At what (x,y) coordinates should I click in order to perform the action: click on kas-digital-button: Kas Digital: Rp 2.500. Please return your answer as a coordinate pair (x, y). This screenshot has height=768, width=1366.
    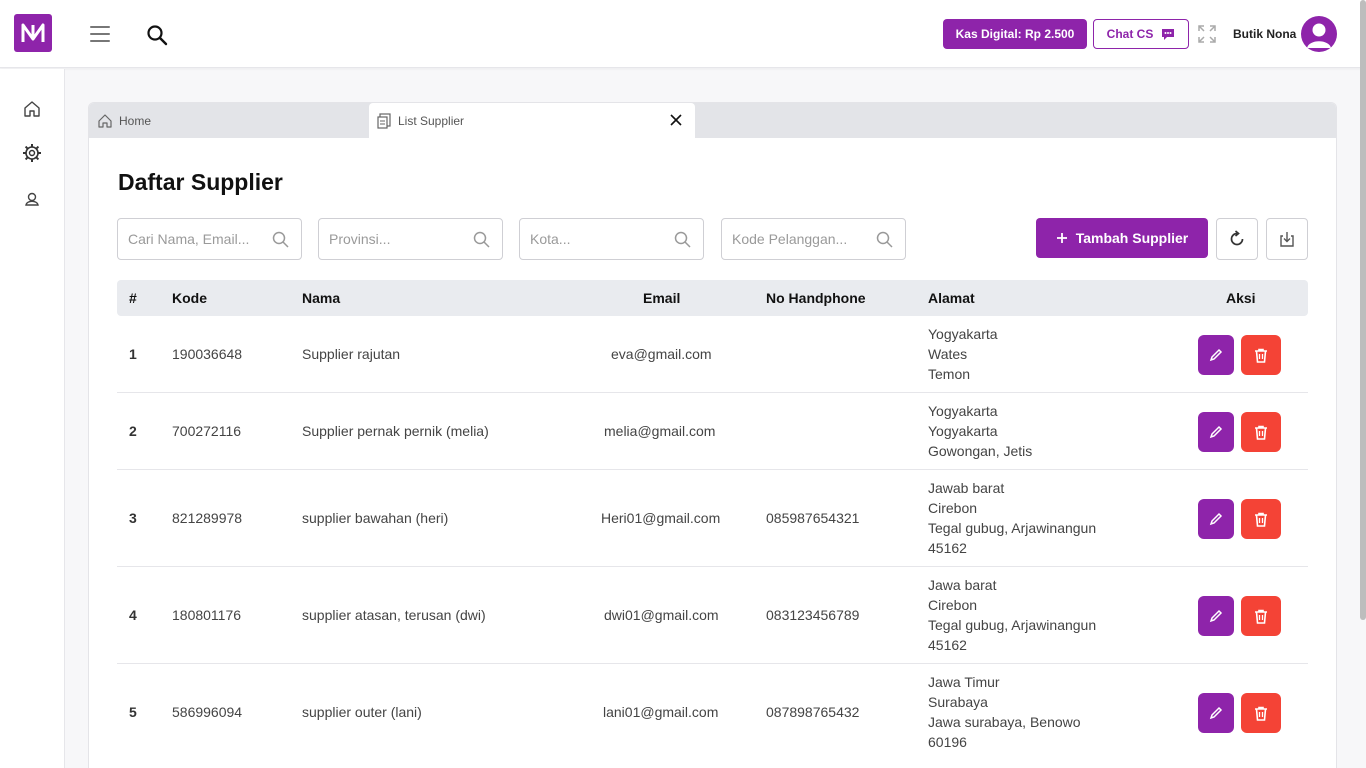
    Looking at the image, I should click on (1015, 34).